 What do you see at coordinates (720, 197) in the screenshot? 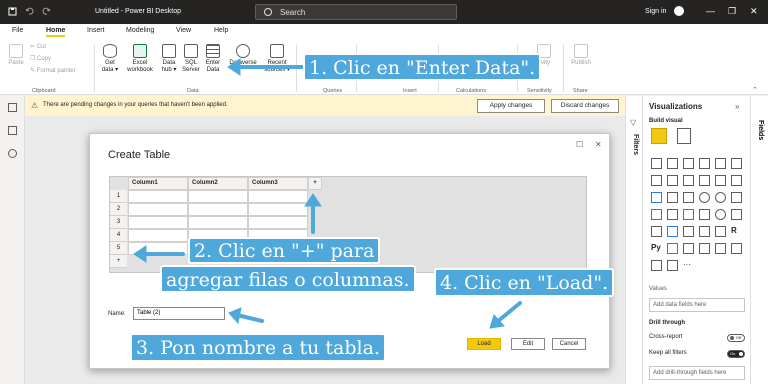
I see `donut-chart-icon` at bounding box center [720, 197].